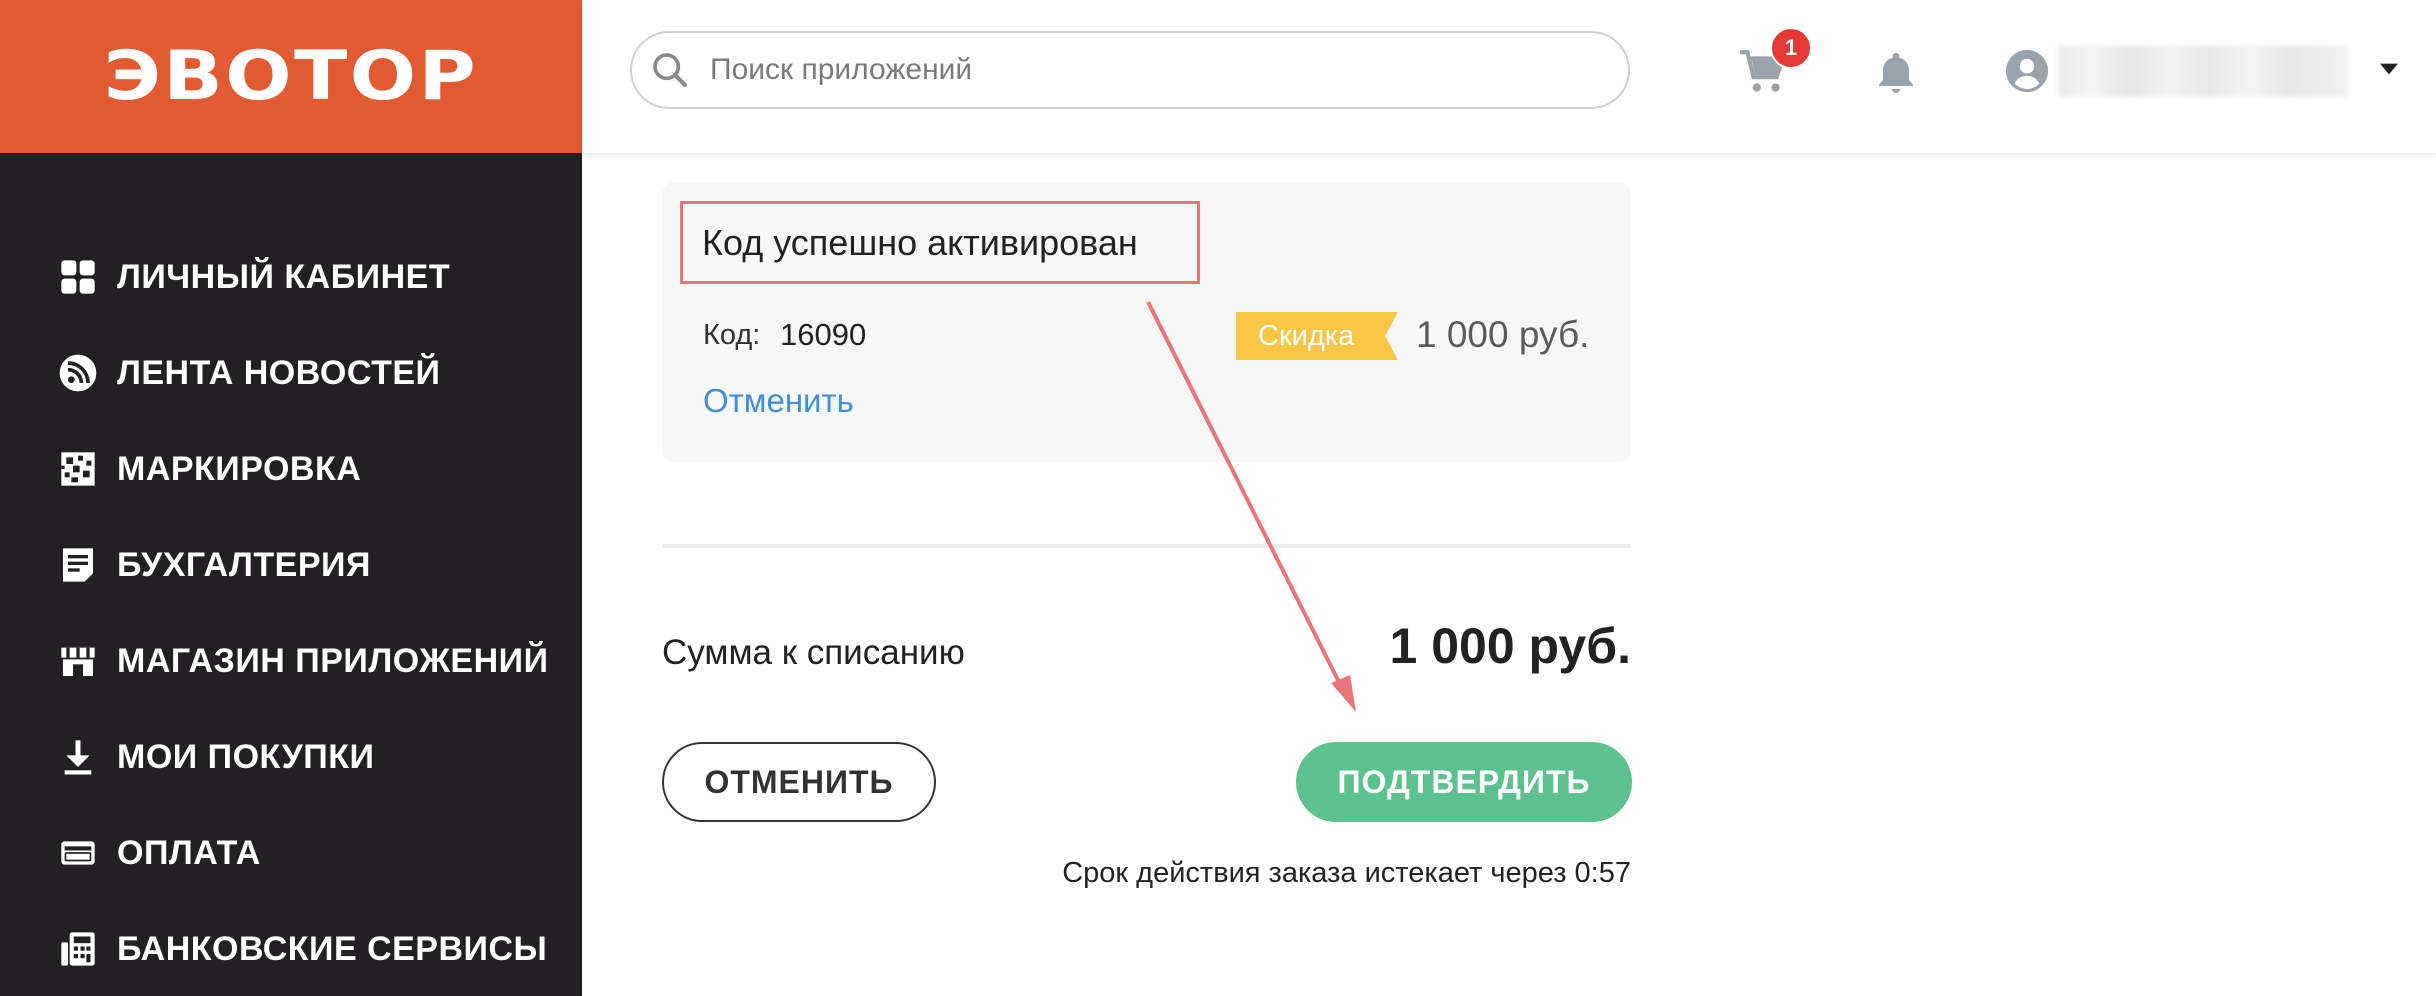 The image size is (2436, 996). What do you see at coordinates (333, 660) in the screenshot?
I see `sidebar-item-label: МАГАЗИН ПРИЛОЖЕНИЙ` at bounding box center [333, 660].